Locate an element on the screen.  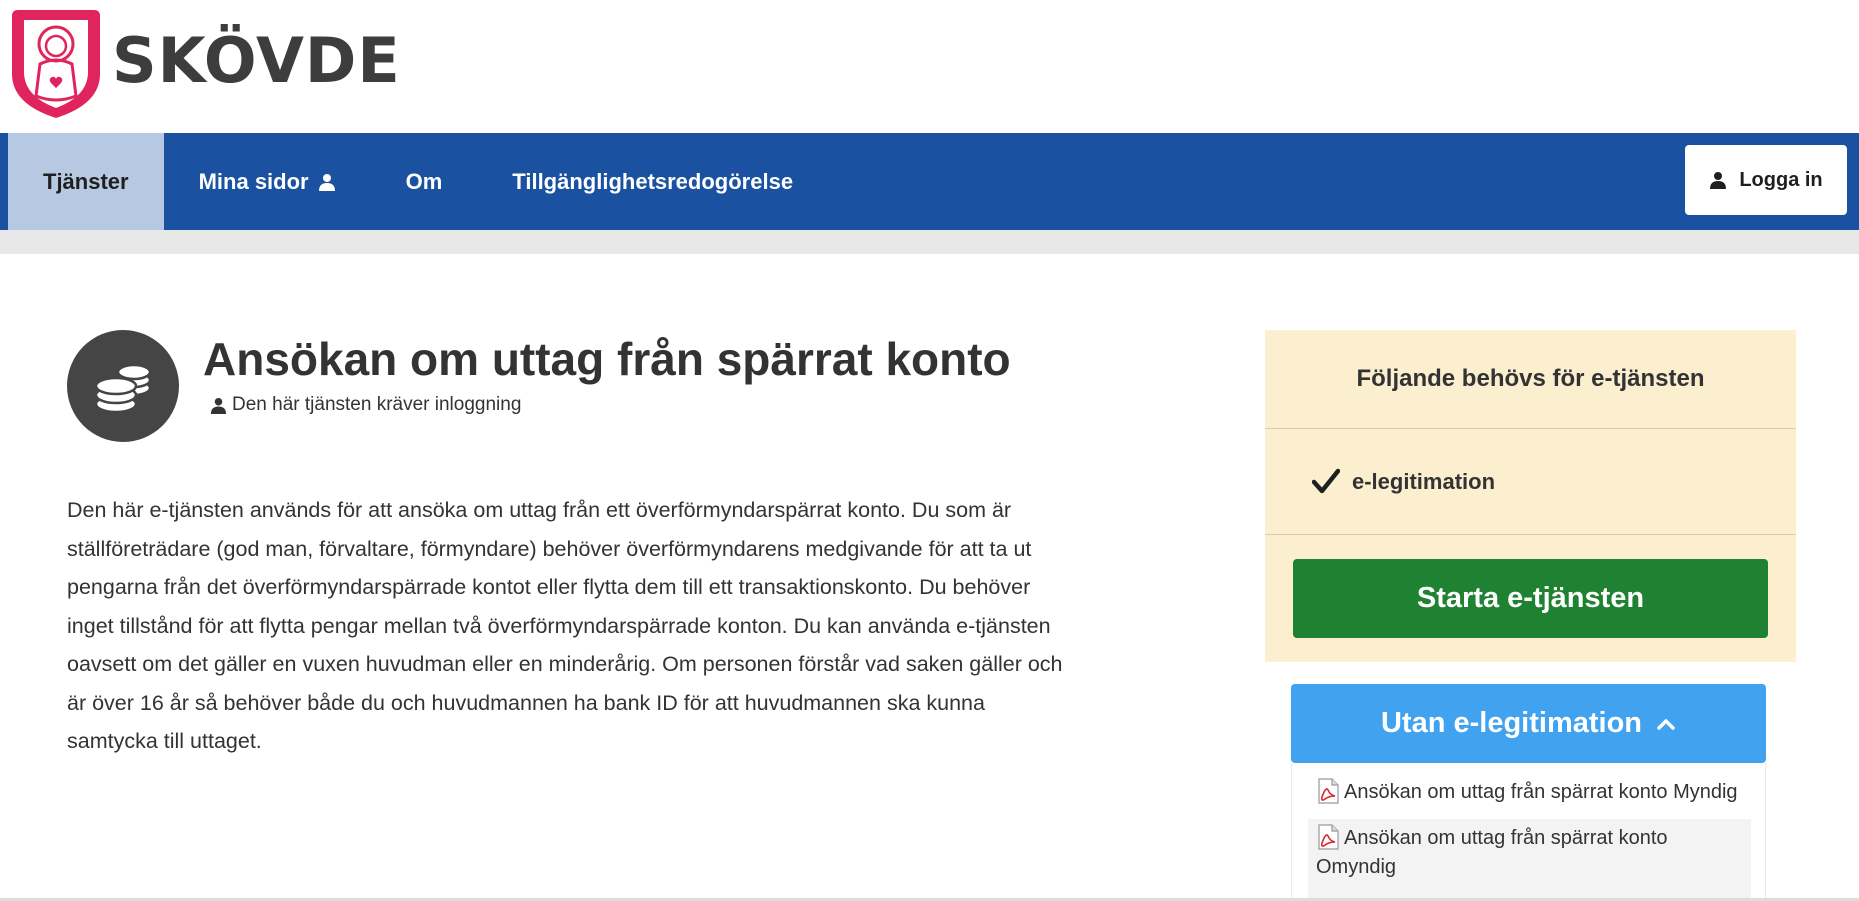
logo-shield-icon is located at coordinates (56, 64).